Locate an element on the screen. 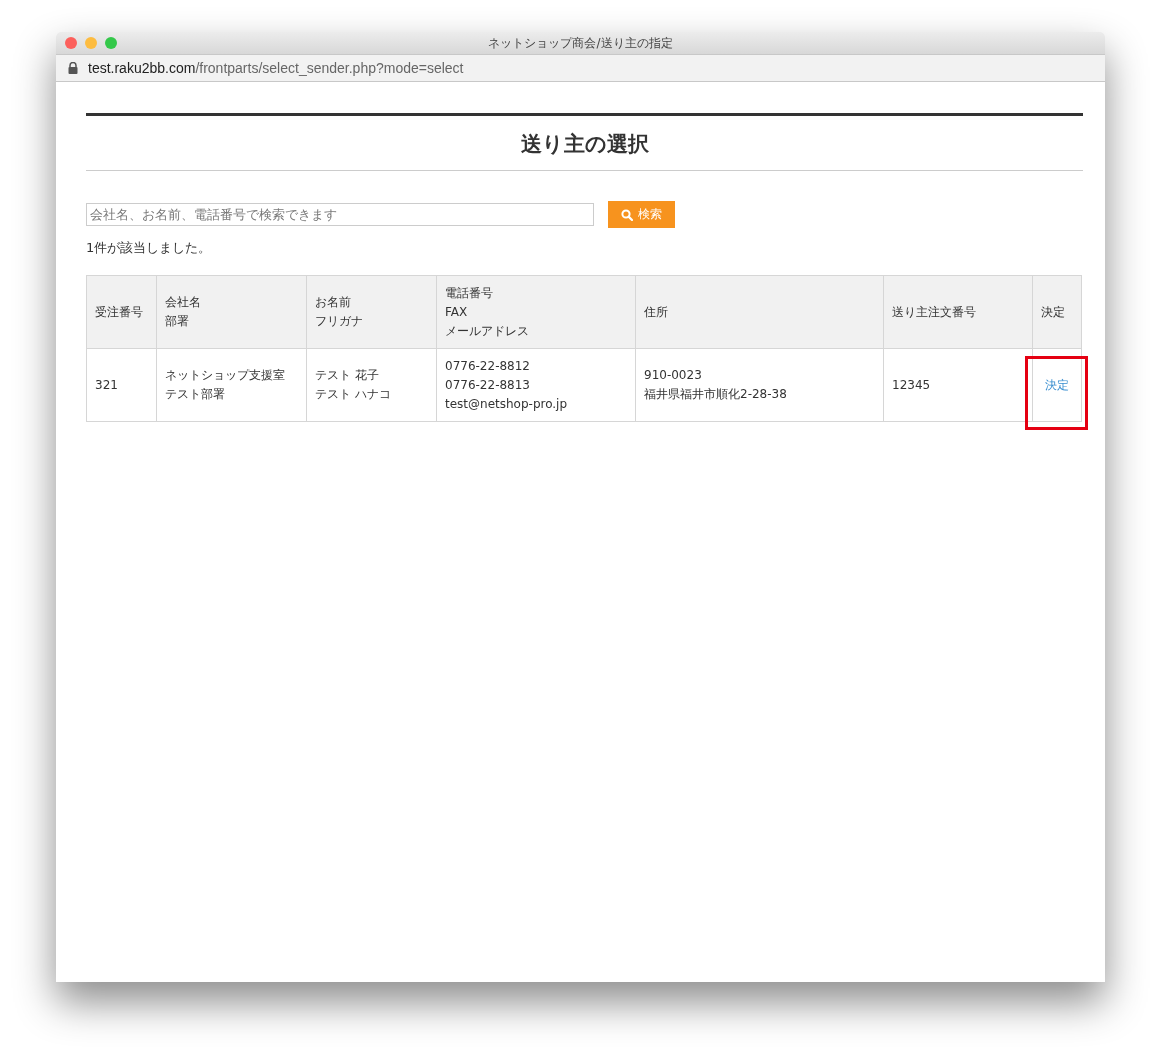  column-header: 送り主注文番号 is located at coordinates (934, 312).